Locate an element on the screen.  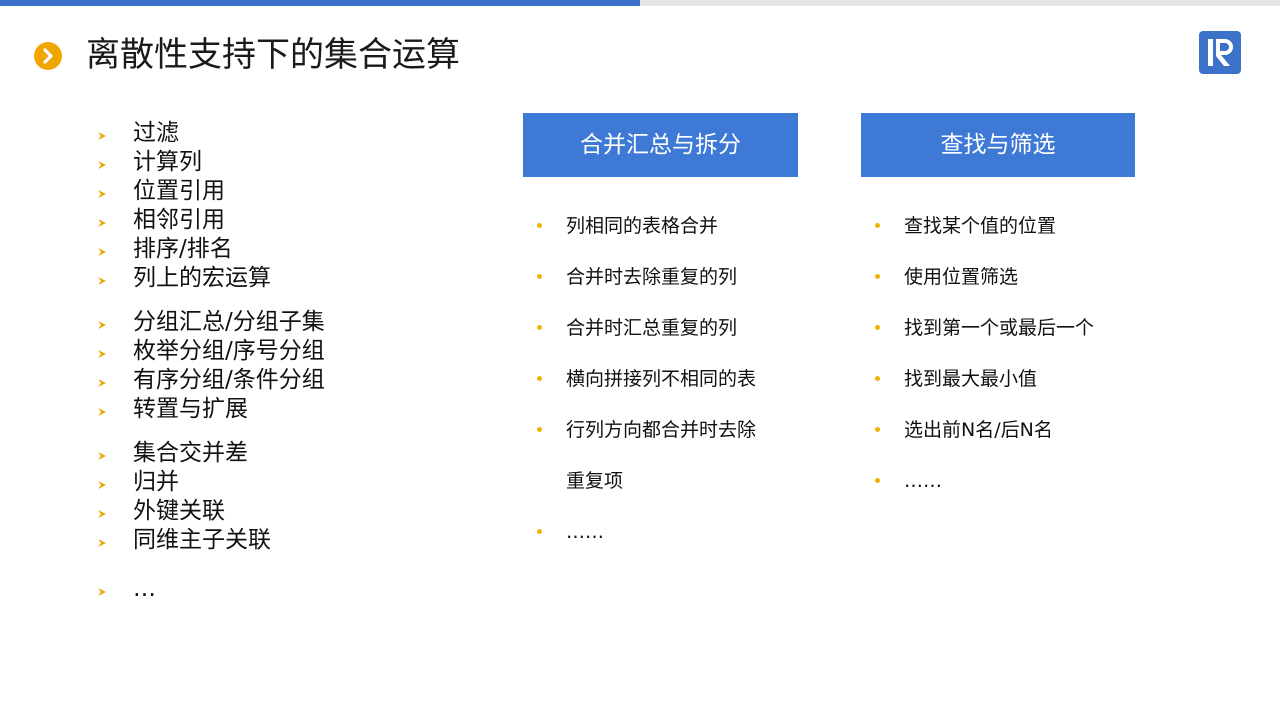
list-item: 分组汇总/分组子集 is located at coordinates (296, 322).